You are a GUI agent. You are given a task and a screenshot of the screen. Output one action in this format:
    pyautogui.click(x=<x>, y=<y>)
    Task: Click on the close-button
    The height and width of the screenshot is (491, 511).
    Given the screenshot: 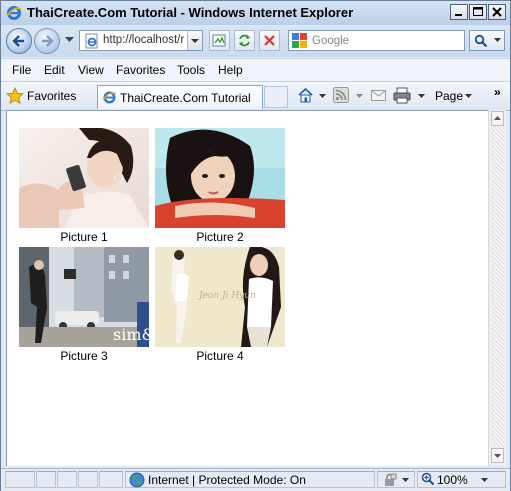 What is the action you would take?
    pyautogui.click(x=497, y=12)
    